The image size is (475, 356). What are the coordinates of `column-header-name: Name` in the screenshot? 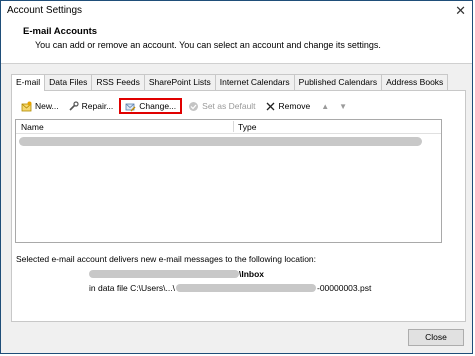 It's located at (32, 127).